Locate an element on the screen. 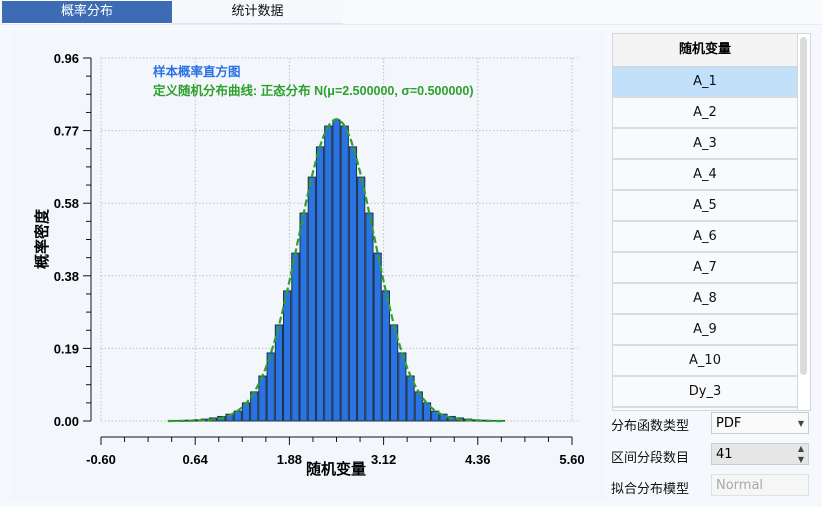 Image resolution: width=822 pixels, height=507 pixels. fit-model-field: Normal is located at coordinates (760, 485).